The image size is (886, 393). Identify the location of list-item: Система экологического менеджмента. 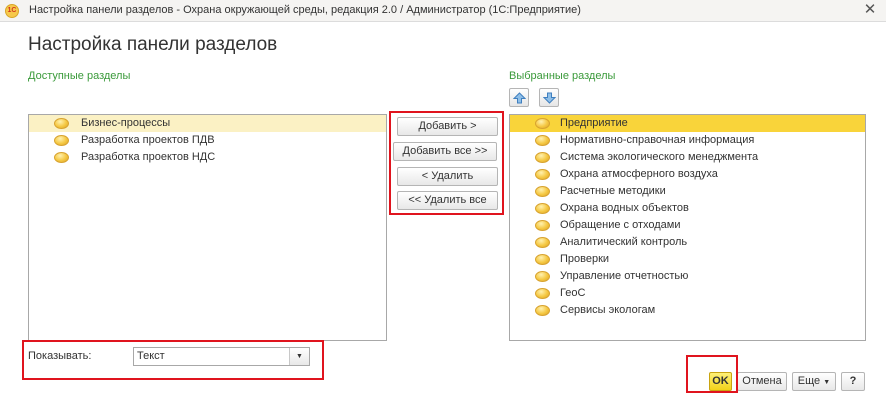
(687, 157).